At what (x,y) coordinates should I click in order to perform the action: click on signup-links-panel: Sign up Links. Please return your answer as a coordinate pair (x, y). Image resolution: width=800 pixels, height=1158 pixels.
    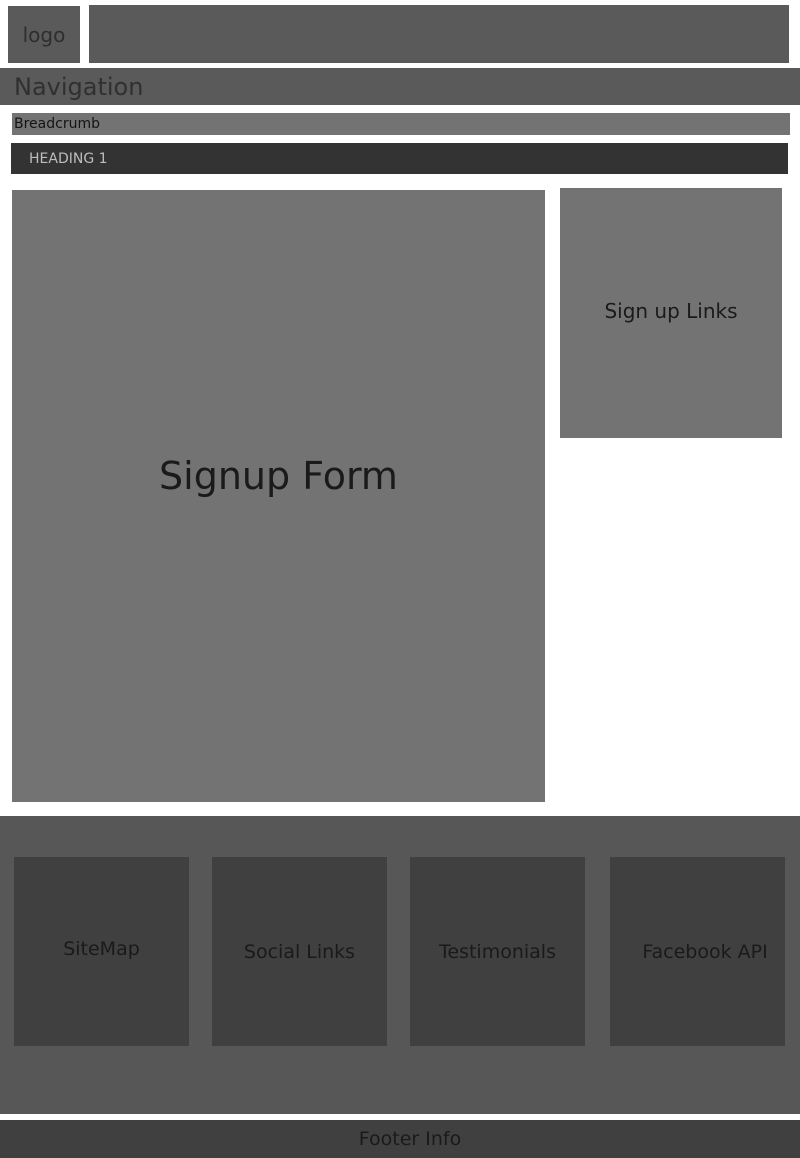
    Looking at the image, I should click on (671, 313).